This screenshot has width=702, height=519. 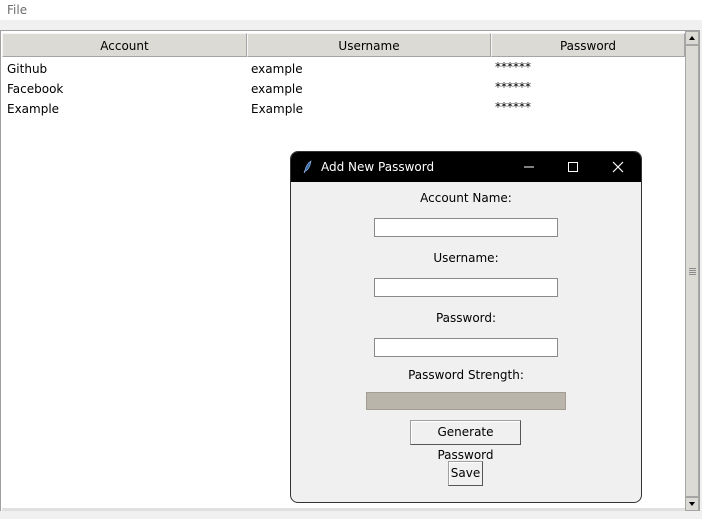 I want to click on feather-icon, so click(x=308, y=167).